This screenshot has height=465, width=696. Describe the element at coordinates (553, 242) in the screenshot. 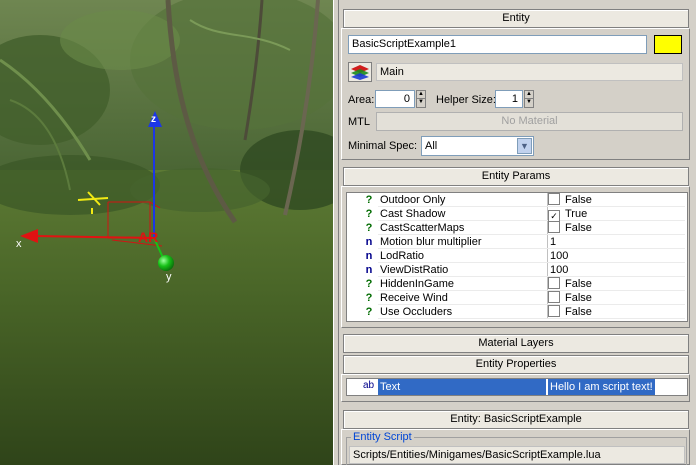

I see `param-value-text: 1` at that location.